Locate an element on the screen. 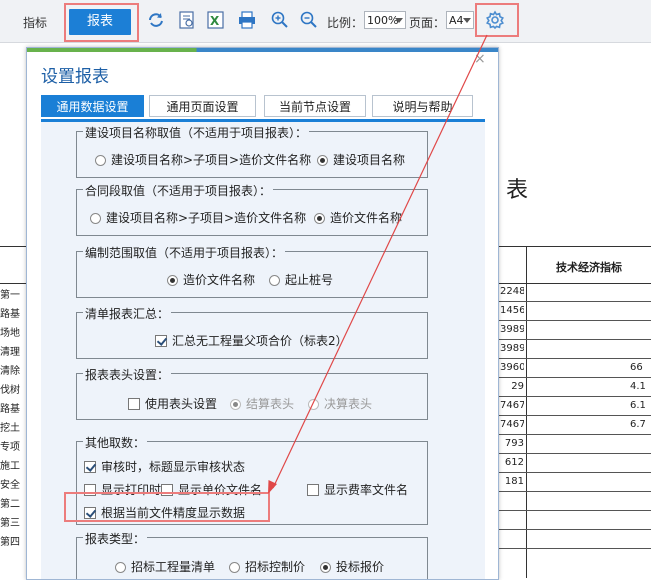 This screenshot has width=651, height=580. tab-indicator: 指标 is located at coordinates (35, 22).